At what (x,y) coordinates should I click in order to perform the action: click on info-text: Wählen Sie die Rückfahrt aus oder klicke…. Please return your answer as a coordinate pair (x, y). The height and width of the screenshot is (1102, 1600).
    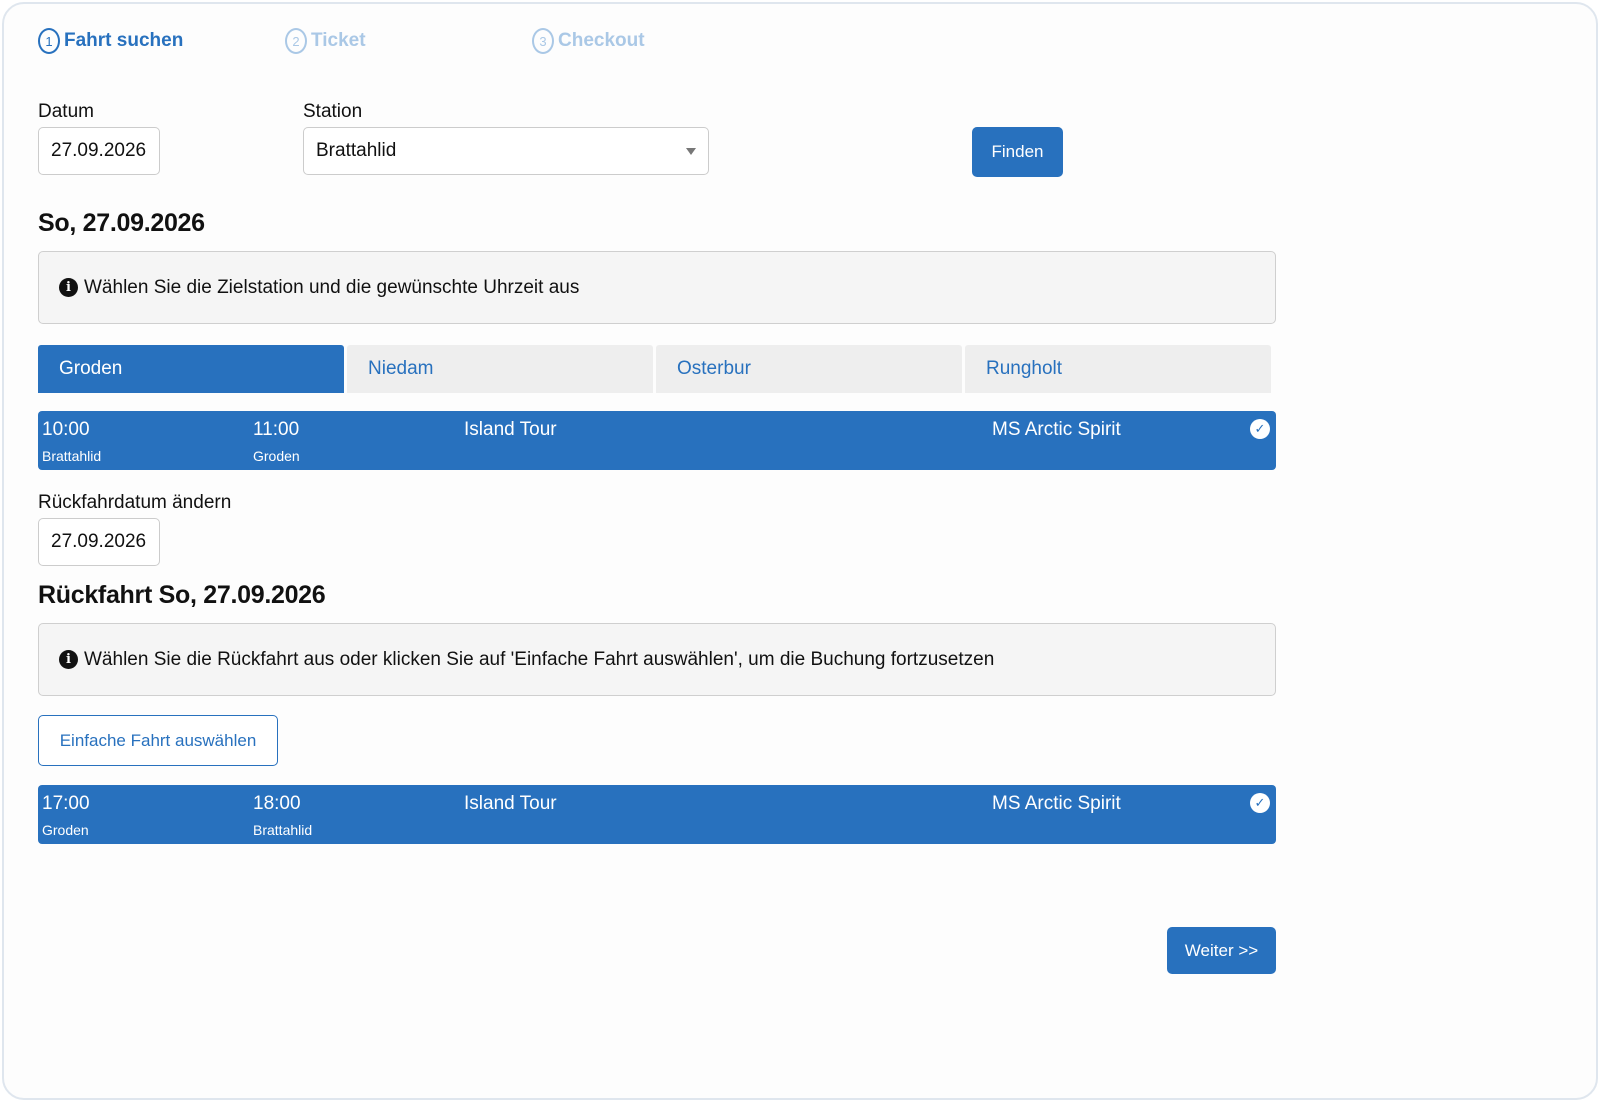
    Looking at the image, I should click on (539, 659).